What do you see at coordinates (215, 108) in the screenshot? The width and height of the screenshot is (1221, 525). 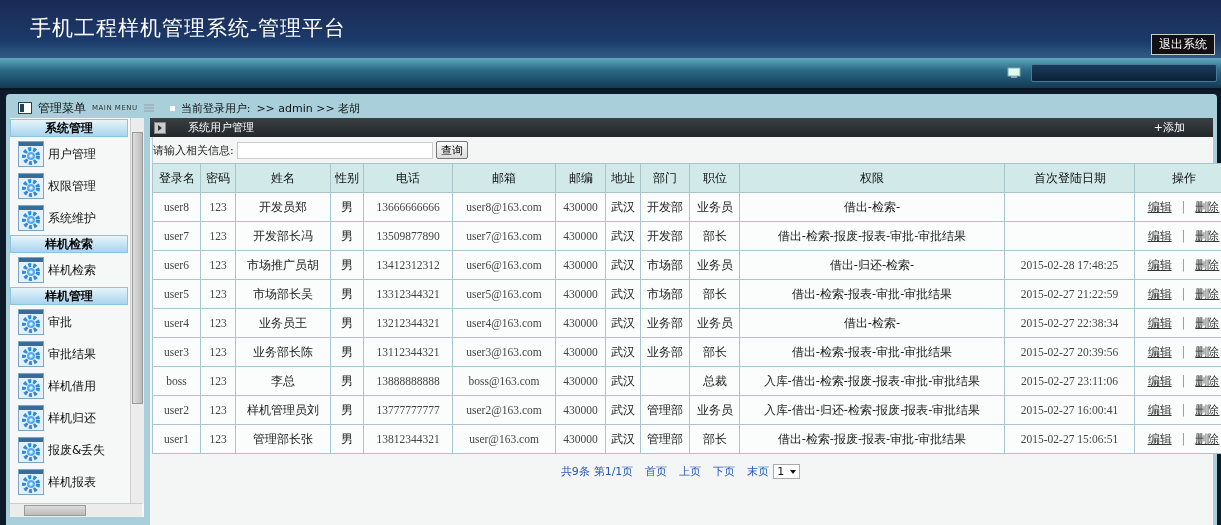 I see `current-user-label: 当前登录用户:` at bounding box center [215, 108].